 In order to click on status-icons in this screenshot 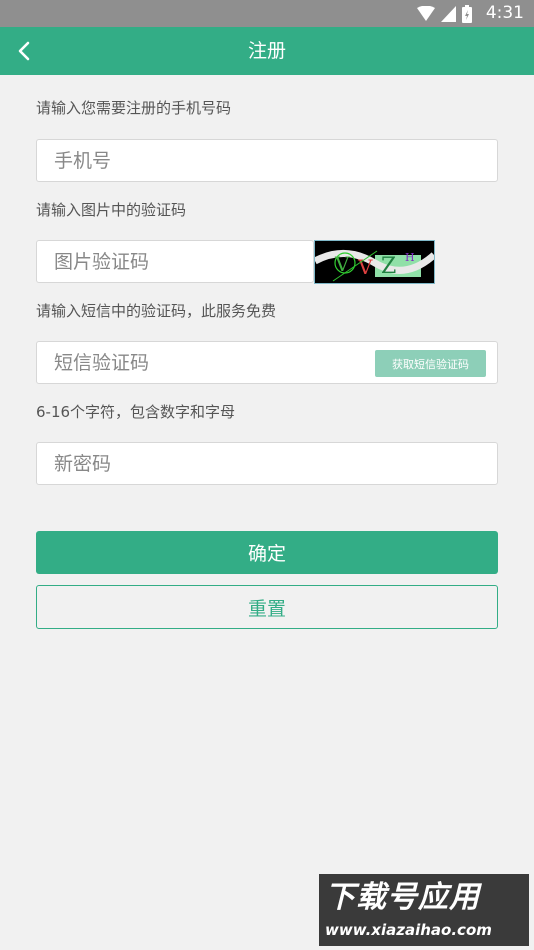, I will do `click(444, 14)`.